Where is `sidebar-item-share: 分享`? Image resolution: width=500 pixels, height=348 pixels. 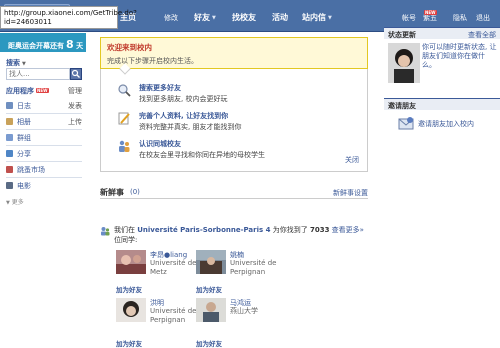
sidebar-item-share: 分享 is located at coordinates (44, 155).